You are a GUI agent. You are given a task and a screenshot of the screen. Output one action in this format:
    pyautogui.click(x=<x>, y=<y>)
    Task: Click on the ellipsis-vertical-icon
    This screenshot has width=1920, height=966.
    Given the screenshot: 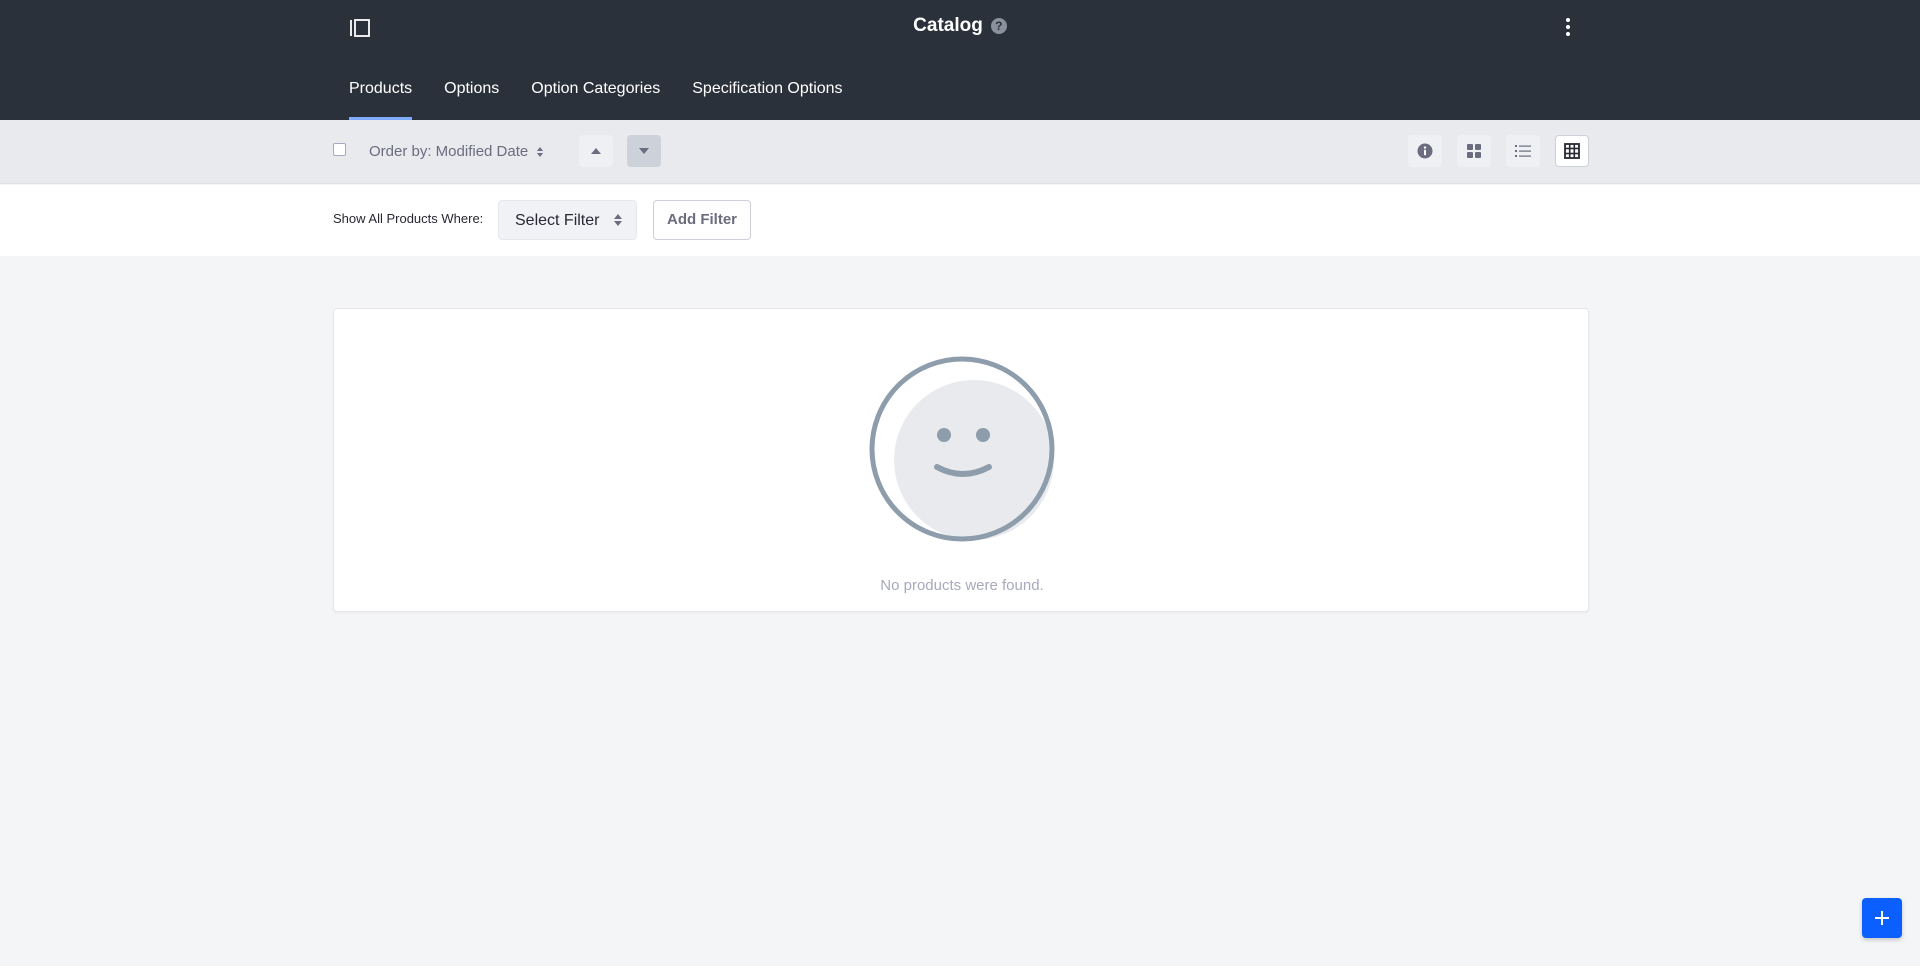 What is the action you would take?
    pyautogui.click(x=1568, y=27)
    